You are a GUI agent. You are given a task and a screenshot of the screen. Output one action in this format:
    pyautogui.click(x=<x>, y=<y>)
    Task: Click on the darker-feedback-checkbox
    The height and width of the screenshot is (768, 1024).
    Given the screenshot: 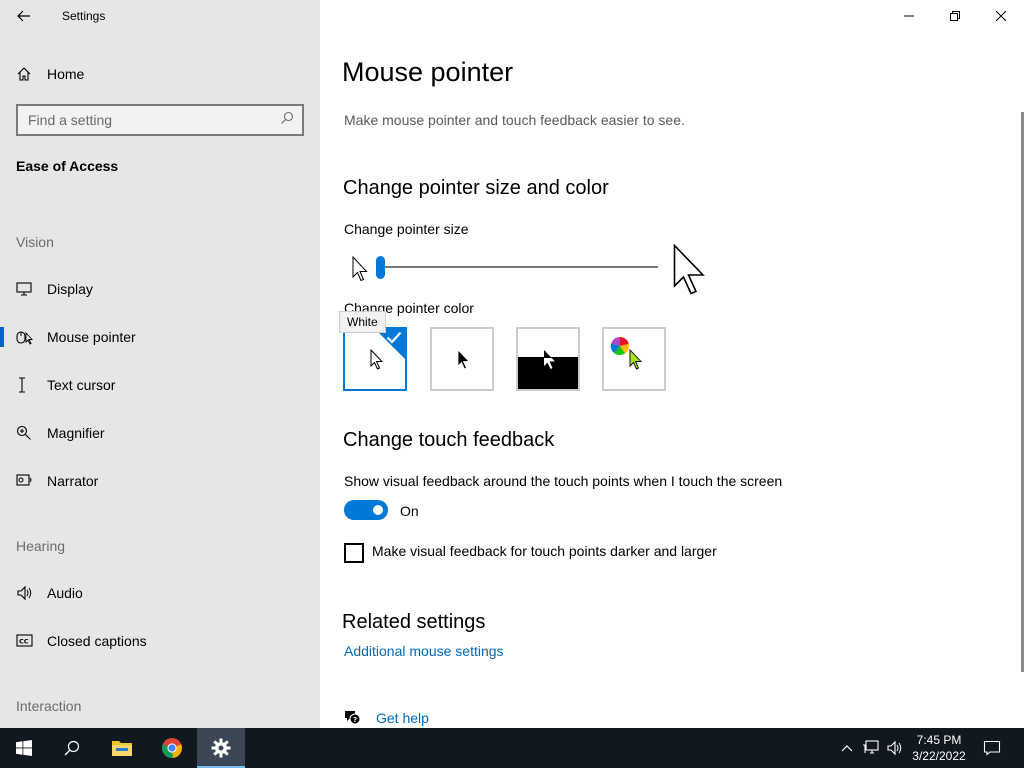 What is the action you would take?
    pyautogui.click(x=354, y=553)
    